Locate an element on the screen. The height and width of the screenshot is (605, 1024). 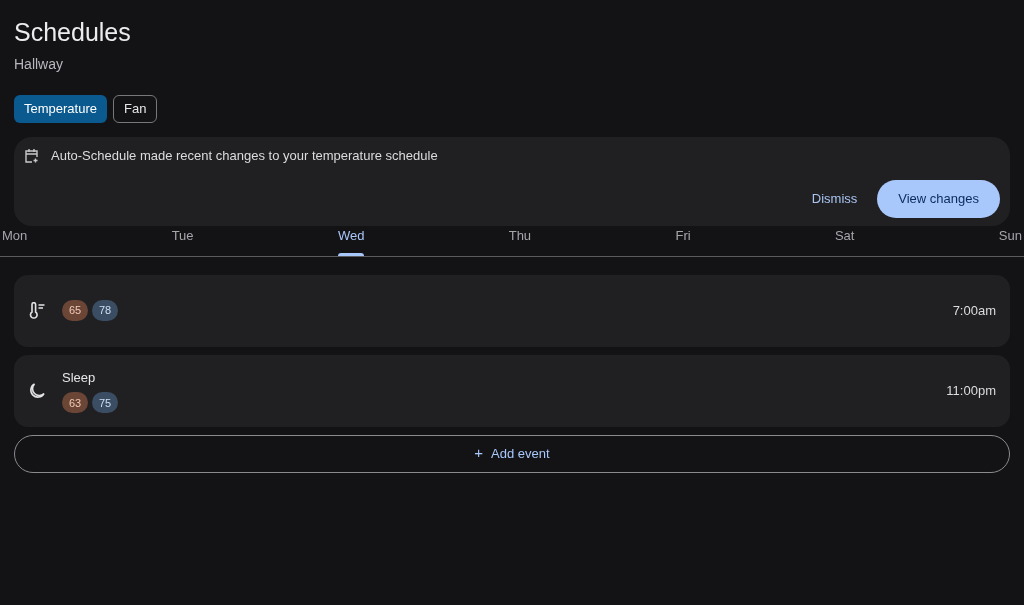
event-name: Sleep is located at coordinates (79, 377).